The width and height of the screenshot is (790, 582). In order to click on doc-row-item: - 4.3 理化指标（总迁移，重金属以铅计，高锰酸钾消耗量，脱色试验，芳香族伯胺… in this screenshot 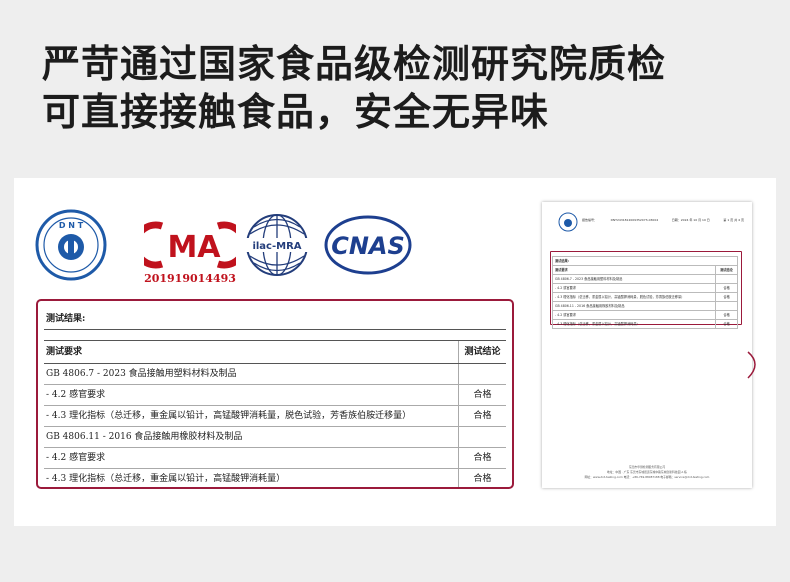, I will do `click(634, 297)`.